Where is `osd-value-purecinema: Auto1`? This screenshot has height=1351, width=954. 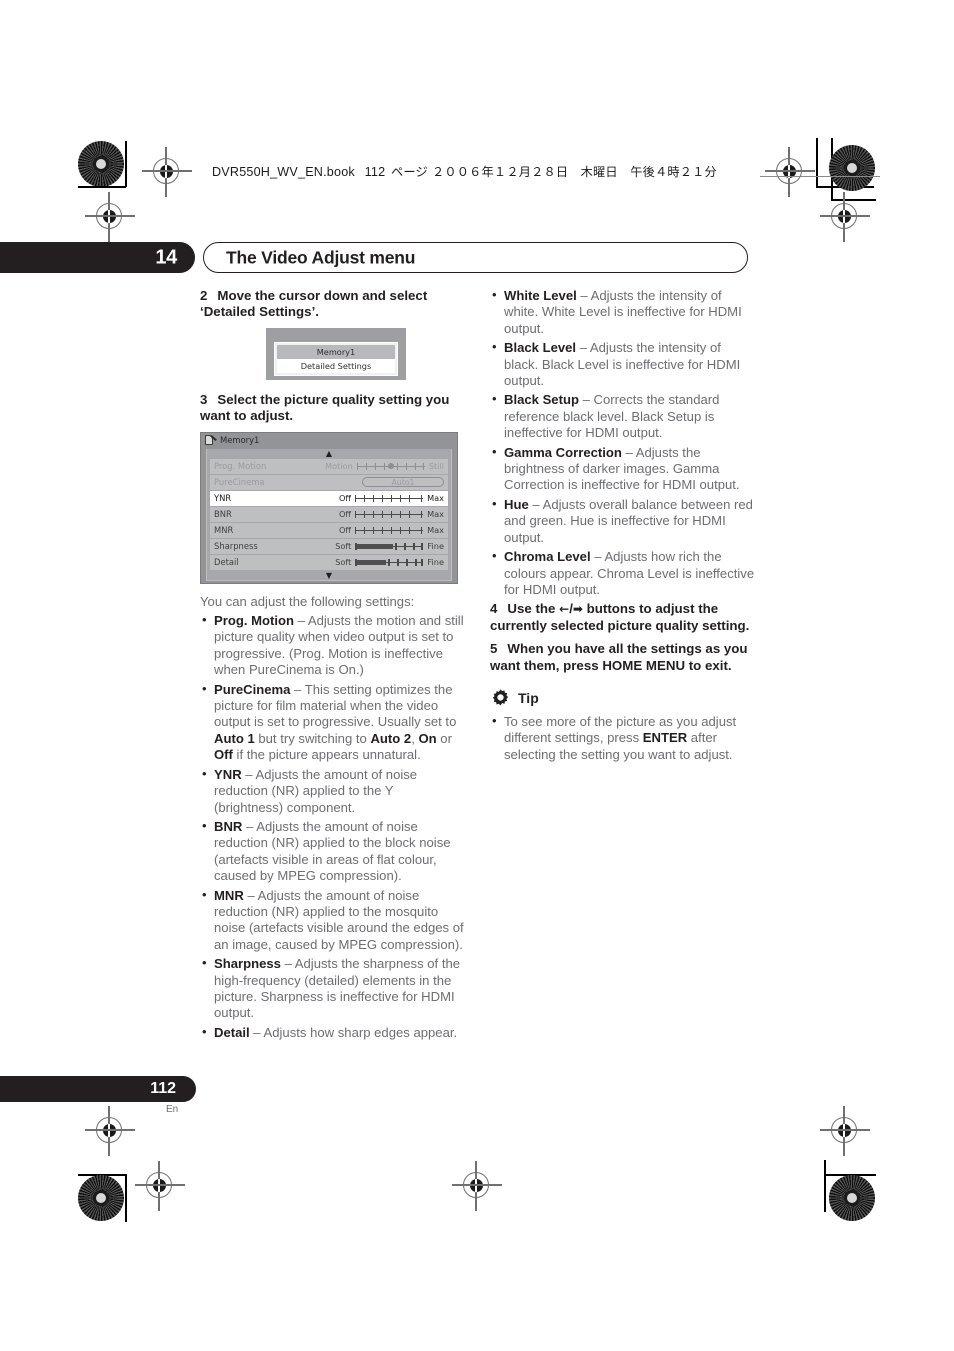
osd-value-purecinema: Auto1 is located at coordinates (403, 482).